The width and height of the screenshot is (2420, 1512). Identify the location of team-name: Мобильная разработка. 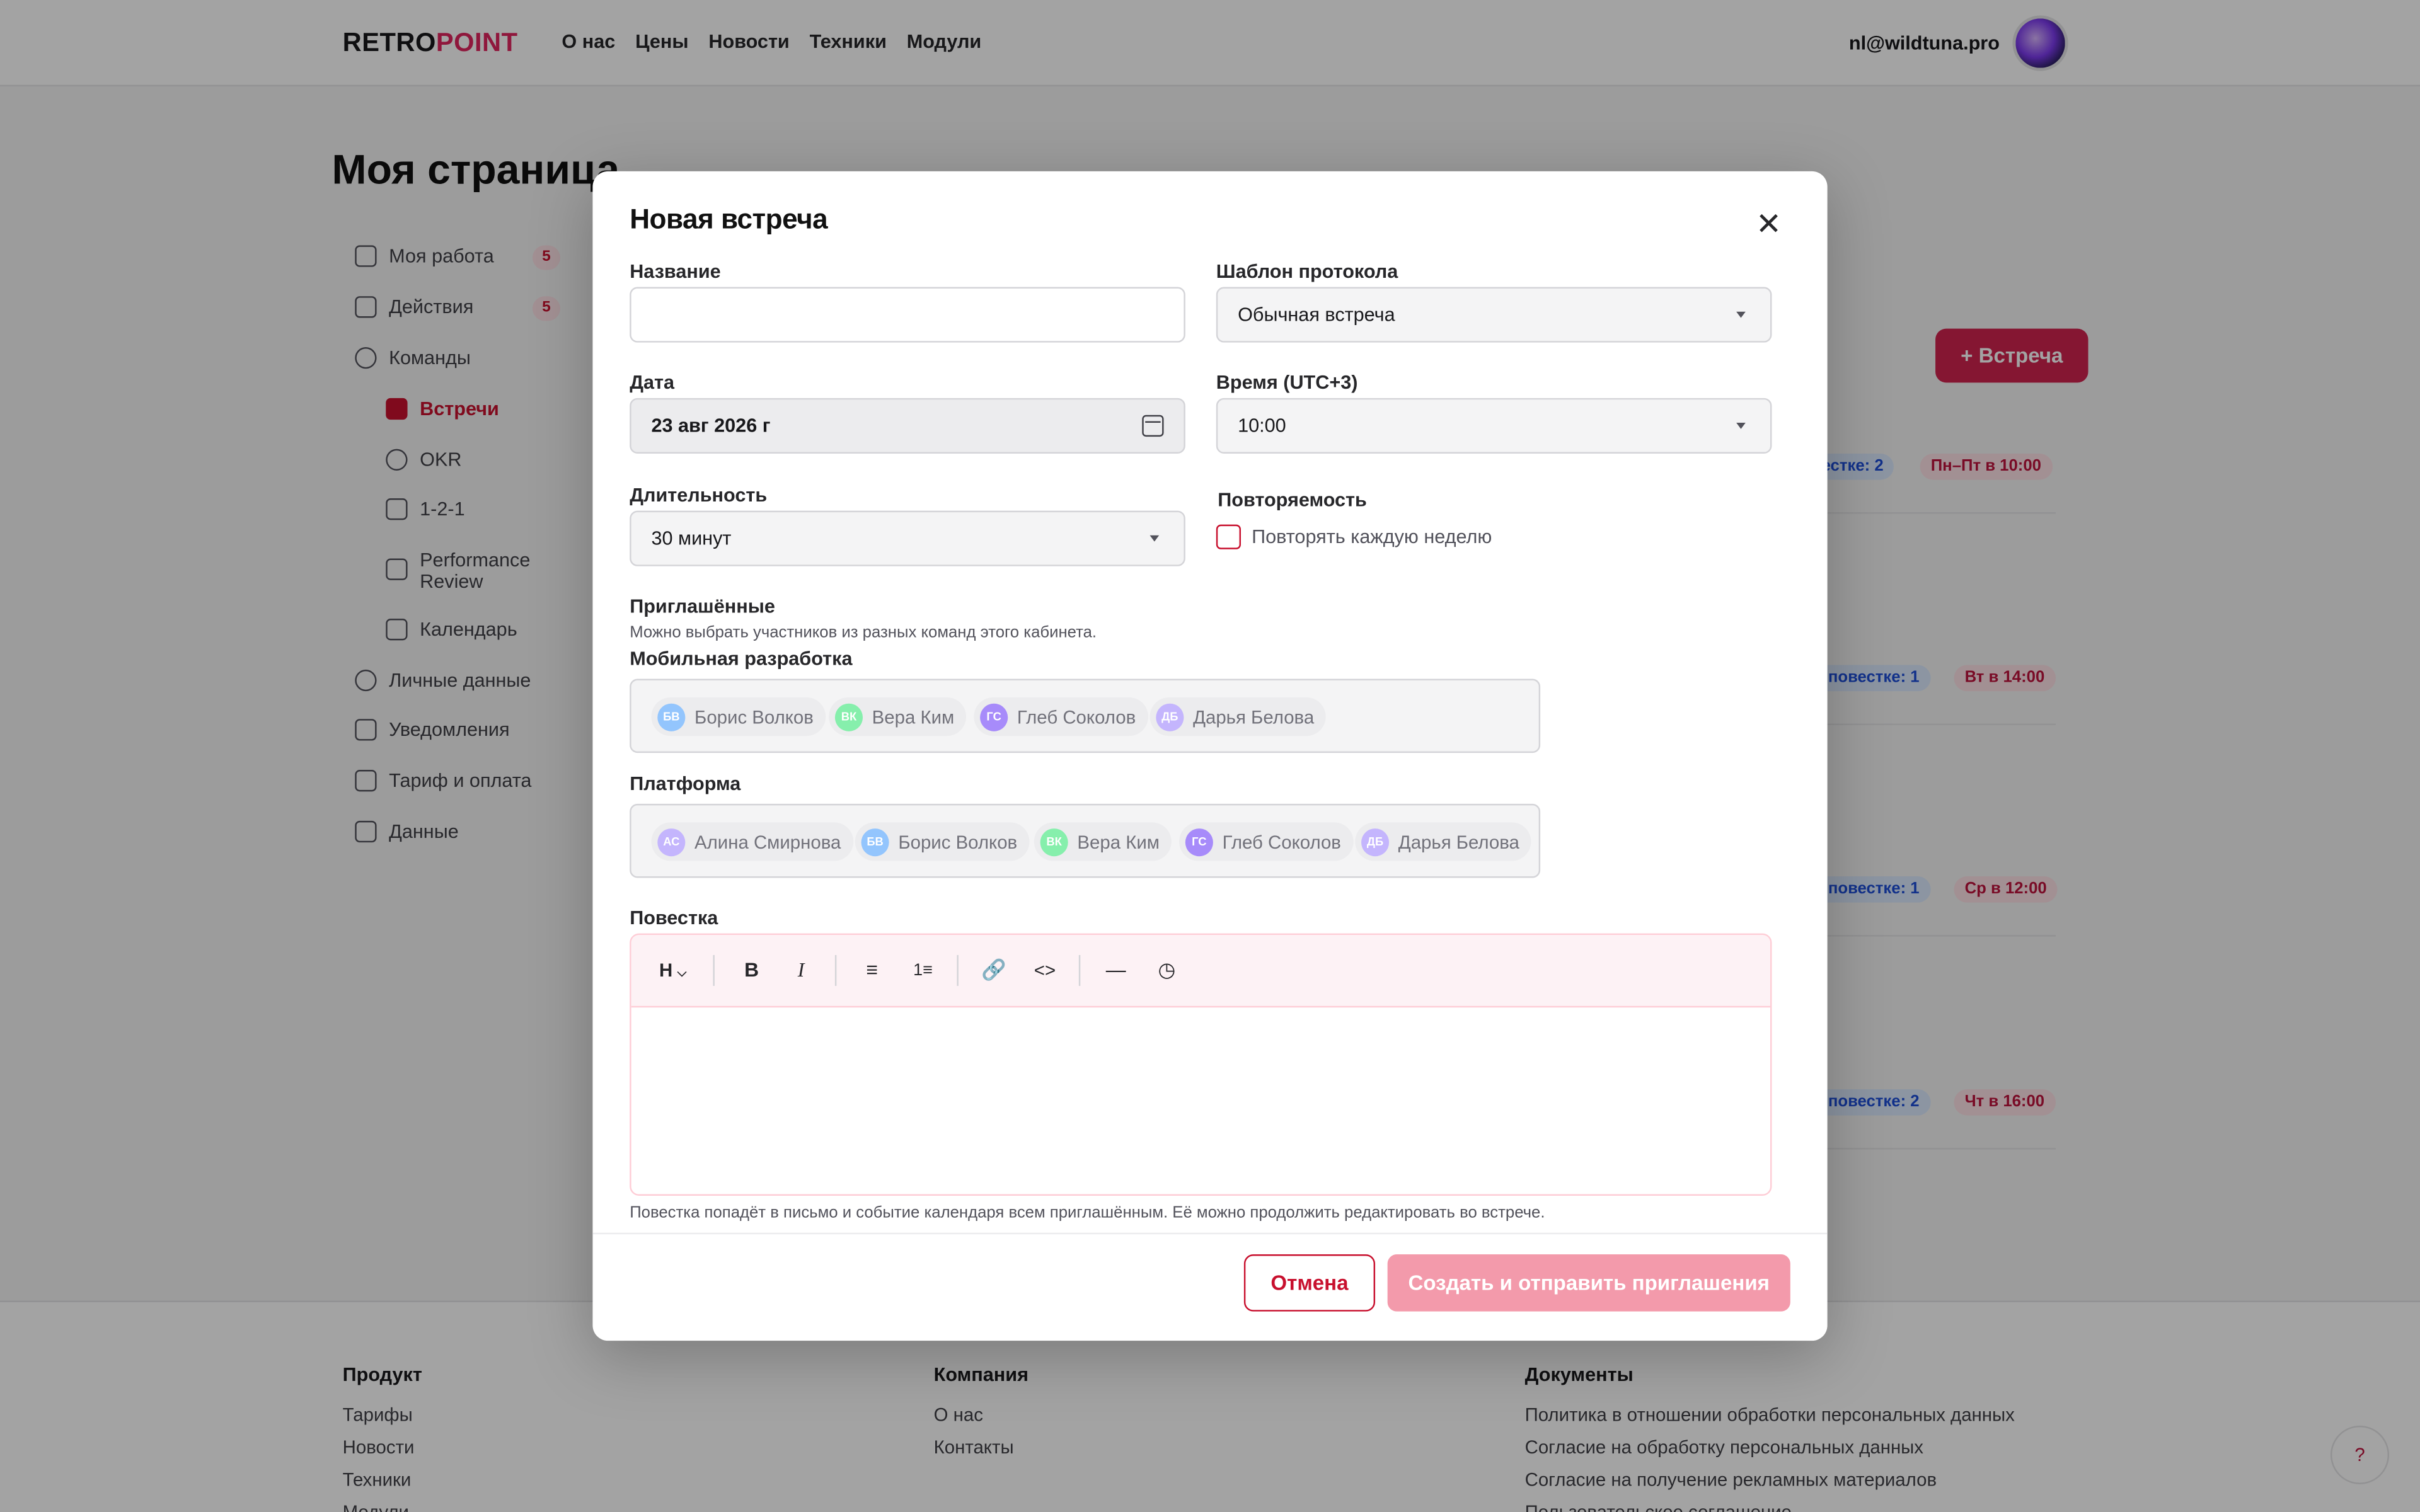
(741, 659).